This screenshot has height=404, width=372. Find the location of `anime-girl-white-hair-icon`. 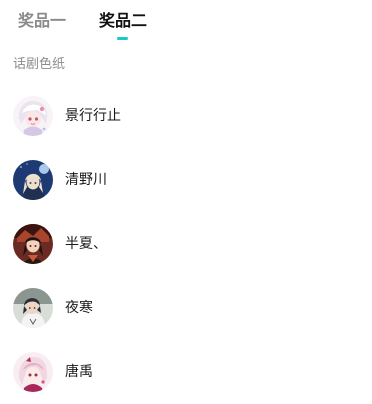

anime-girl-white-hair-icon is located at coordinates (33, 116).